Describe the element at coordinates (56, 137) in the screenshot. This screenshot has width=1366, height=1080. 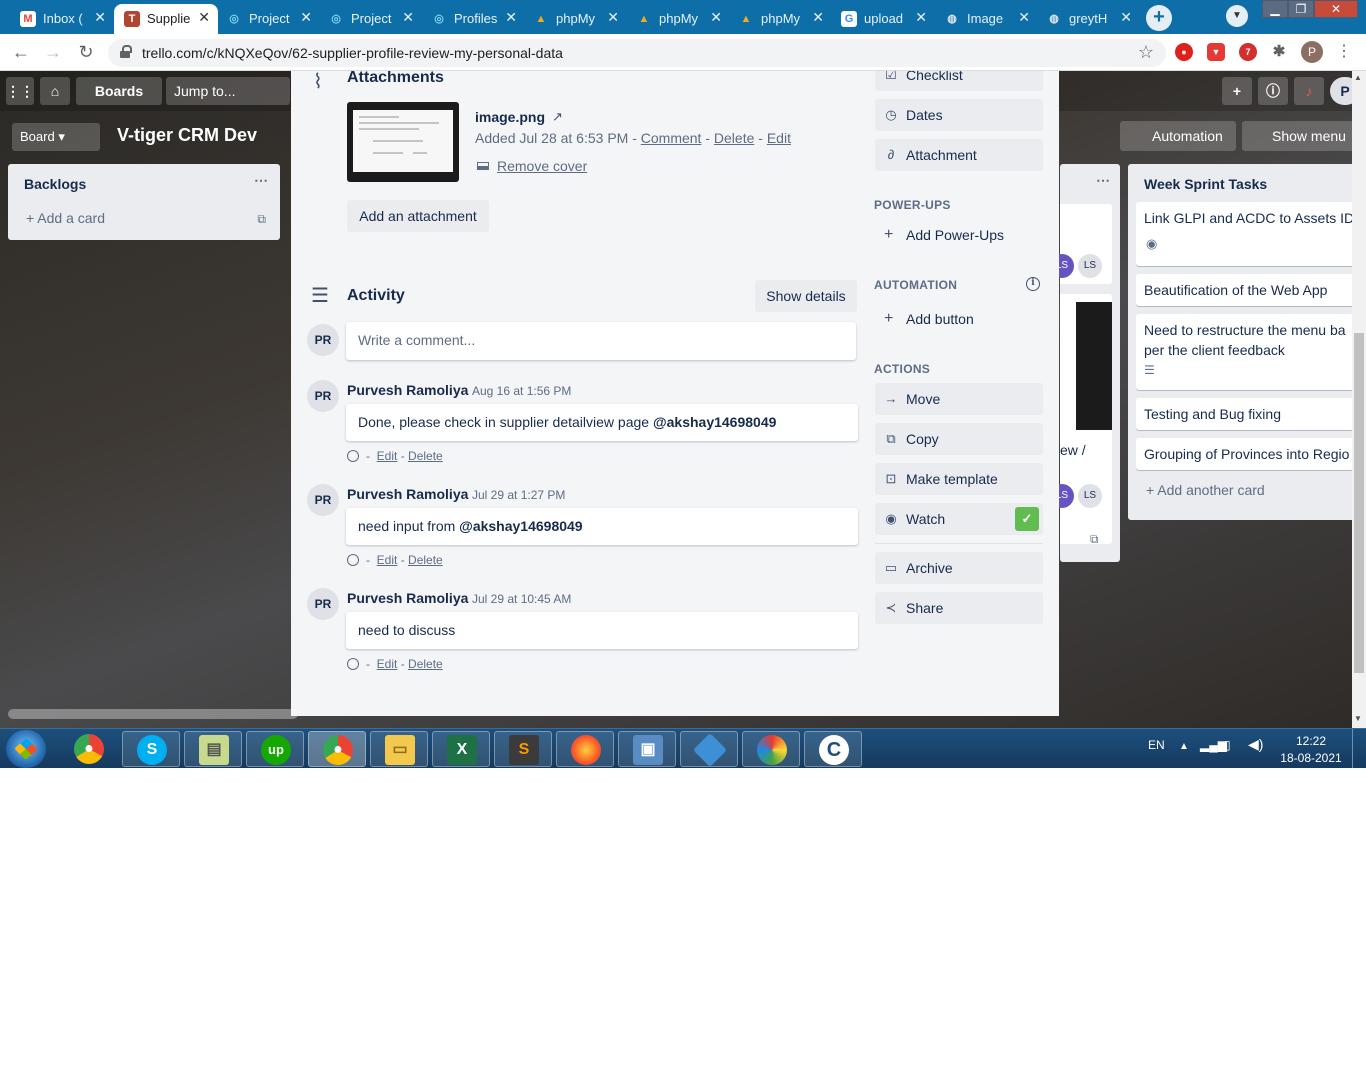
I see `board-switcher: Board ▾` at that location.